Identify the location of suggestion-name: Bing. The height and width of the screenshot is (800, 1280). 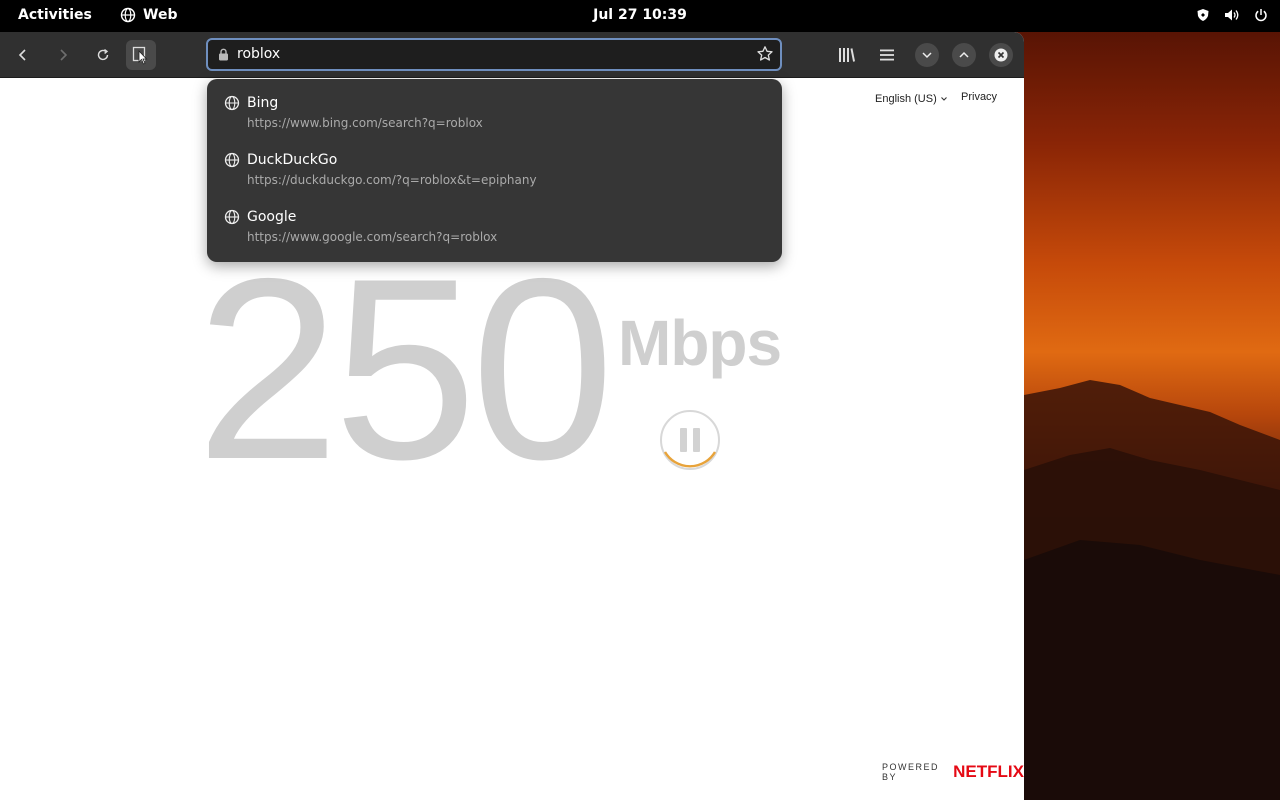
(263, 103).